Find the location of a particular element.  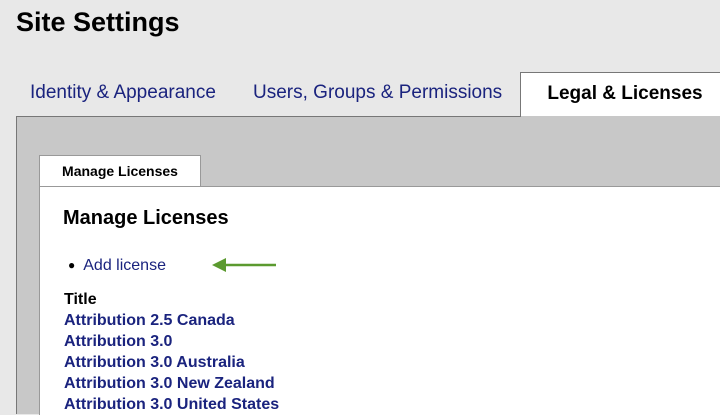

page-title: Site Settings is located at coordinates (98, 22).